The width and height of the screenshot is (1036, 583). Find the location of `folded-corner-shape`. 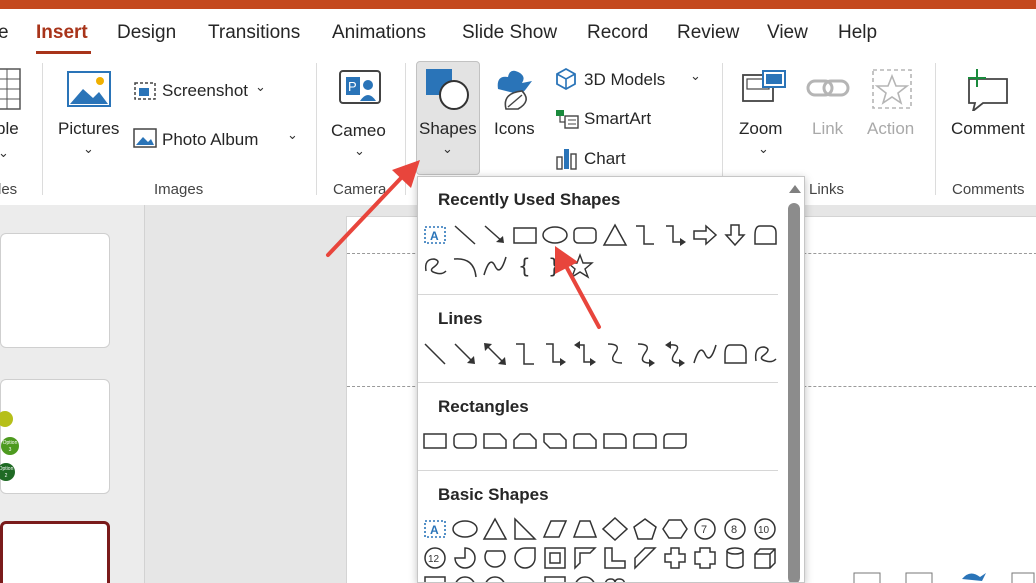

folded-corner-shape is located at coordinates (555, 579).